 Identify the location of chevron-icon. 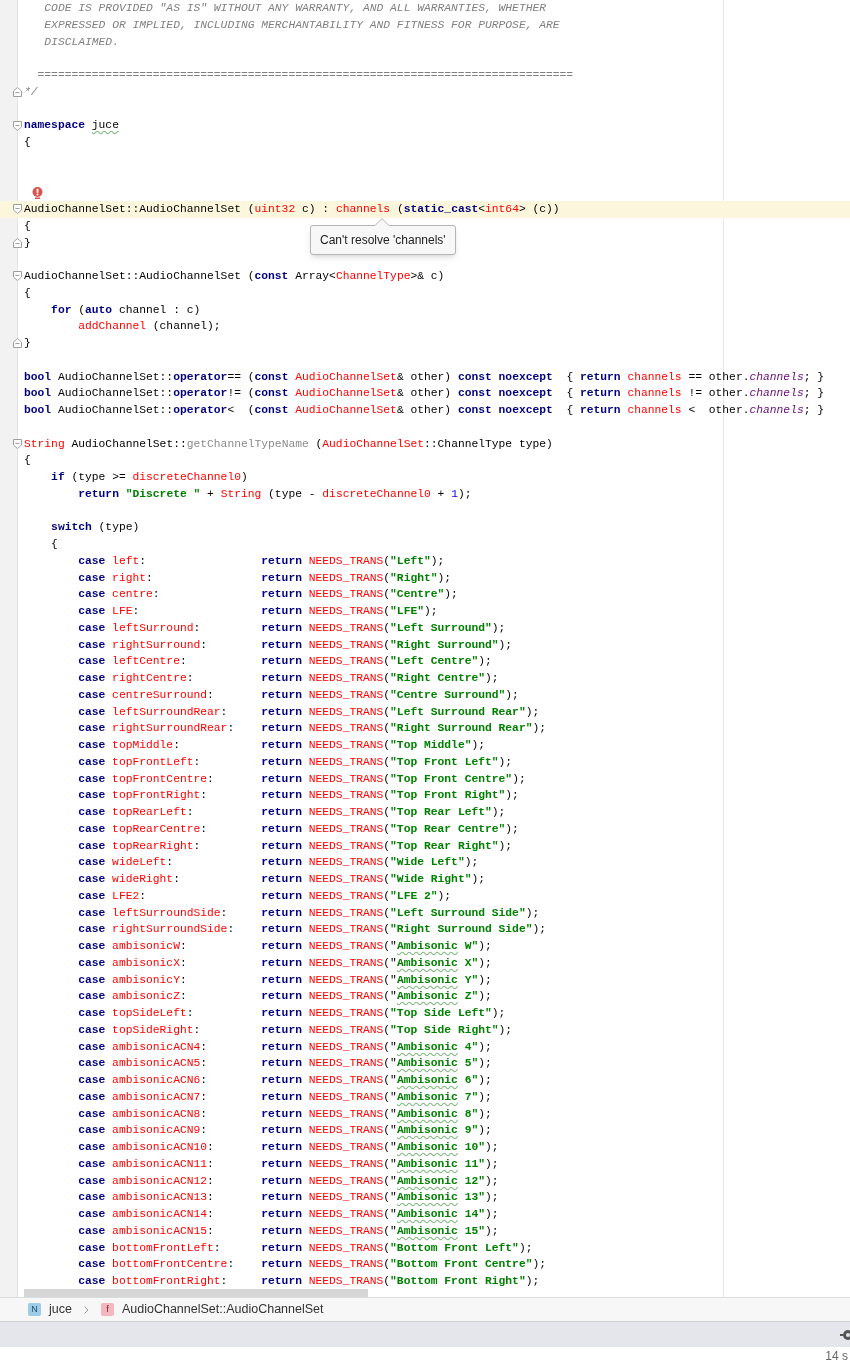
(86, 1309).